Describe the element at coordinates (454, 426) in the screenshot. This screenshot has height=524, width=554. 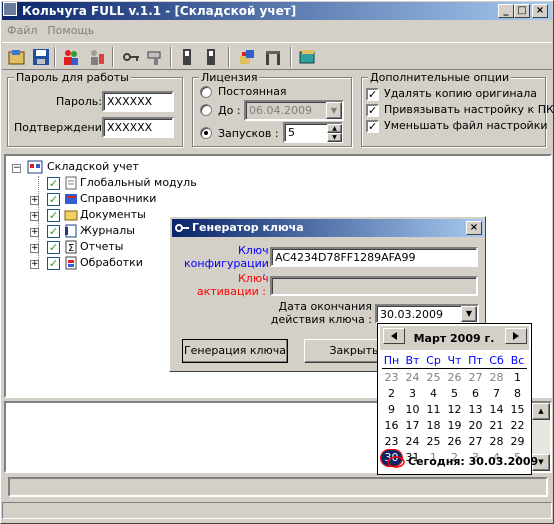
I see `calendar-day: 19` at that location.